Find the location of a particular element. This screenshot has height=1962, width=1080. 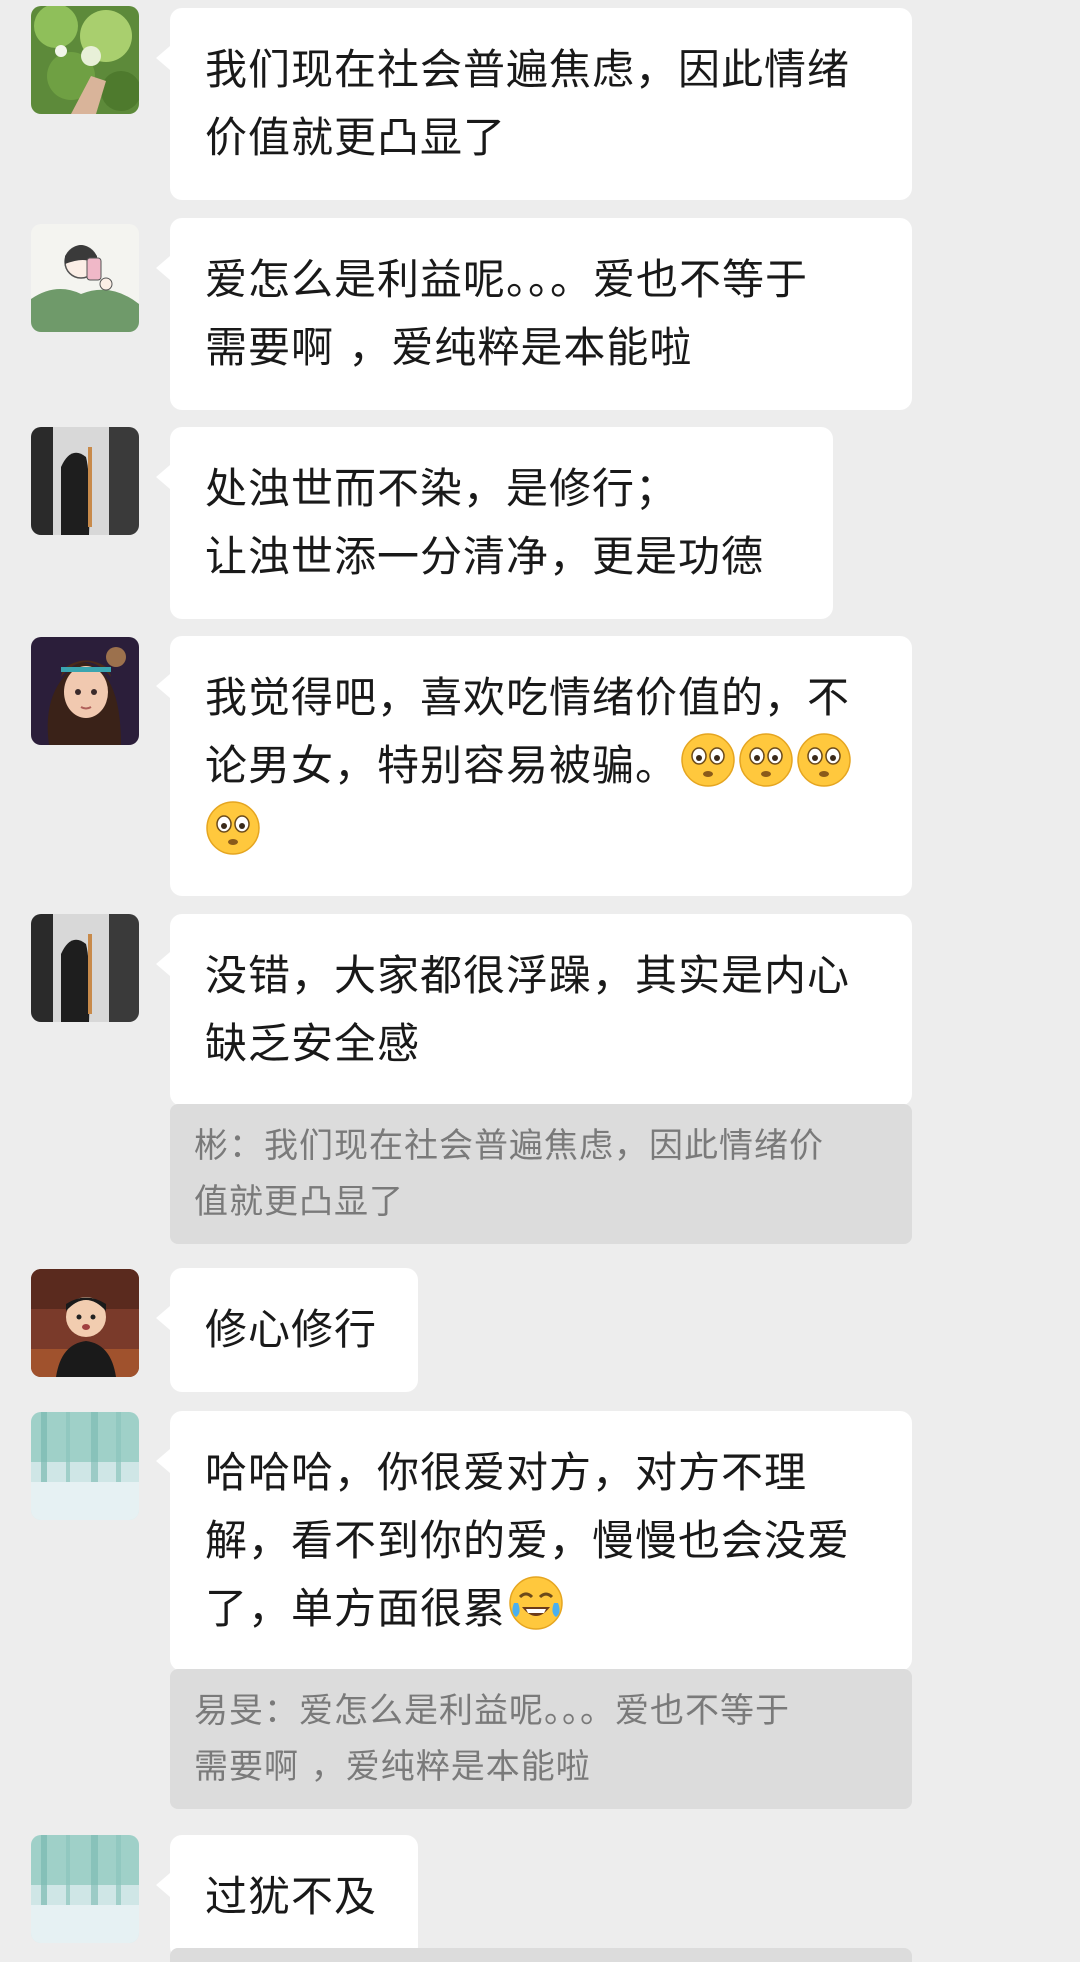

quoted-reply: 易旻：爱怎么是利益呢。。。爱也不等于 需要啊 ，爱纯粹是本能啦 is located at coordinates (541, 1739).